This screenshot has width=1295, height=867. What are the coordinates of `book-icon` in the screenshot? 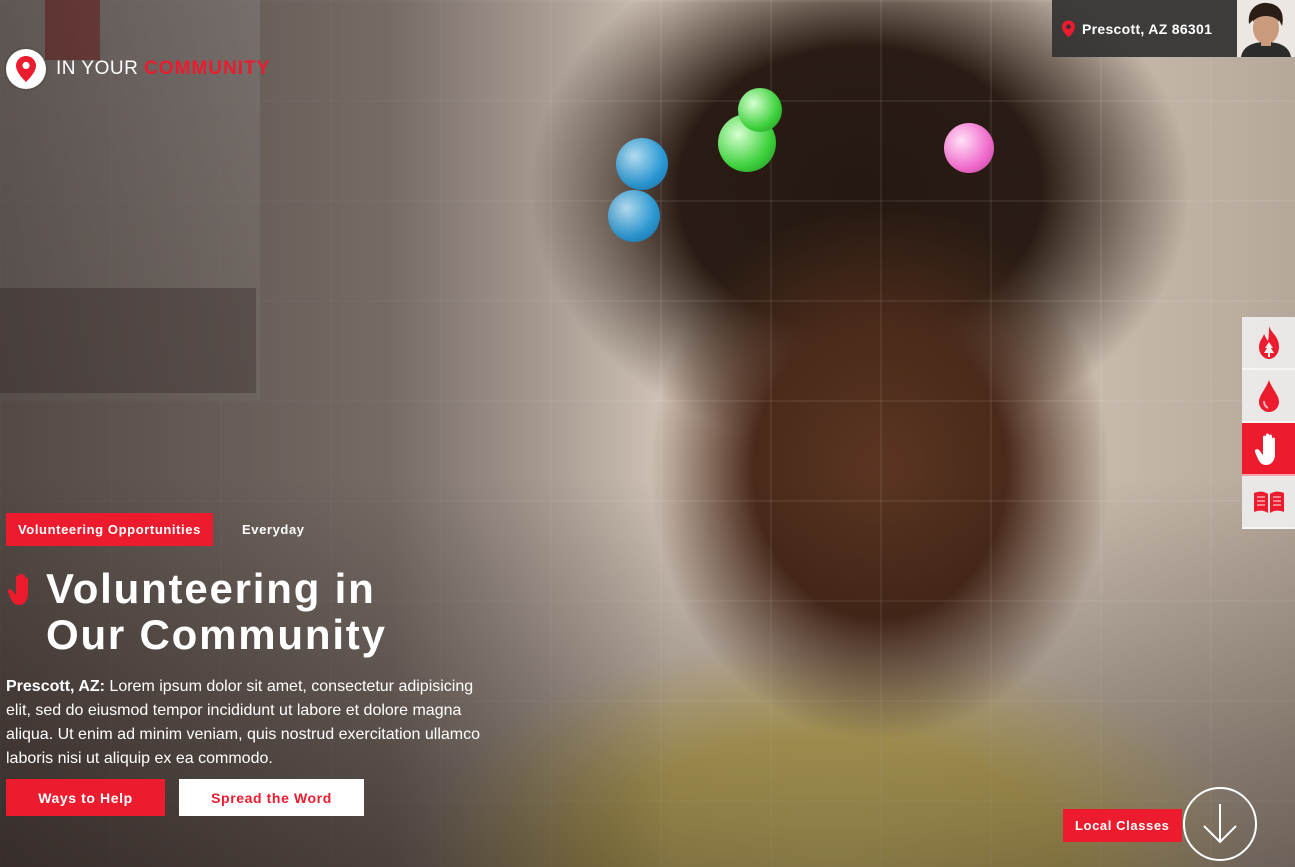 It's located at (1268, 502).